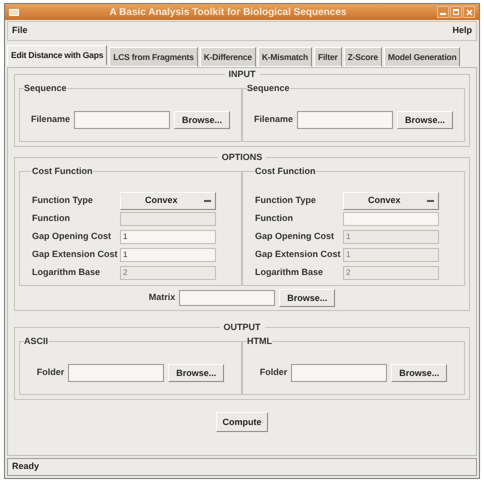 Image resolution: width=484 pixels, height=486 pixels. I want to click on frame-title: ASCII, so click(36, 341).